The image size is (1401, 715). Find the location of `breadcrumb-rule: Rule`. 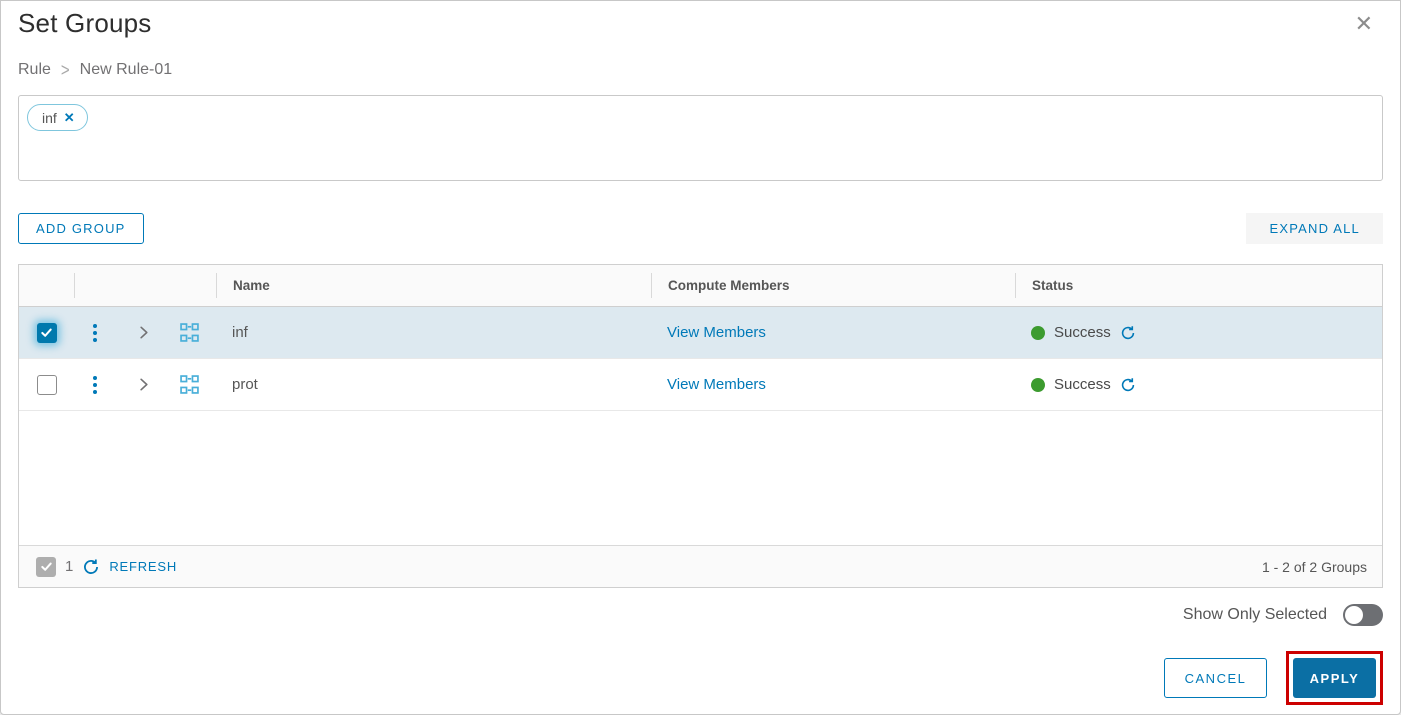

breadcrumb-rule: Rule is located at coordinates (34, 69).